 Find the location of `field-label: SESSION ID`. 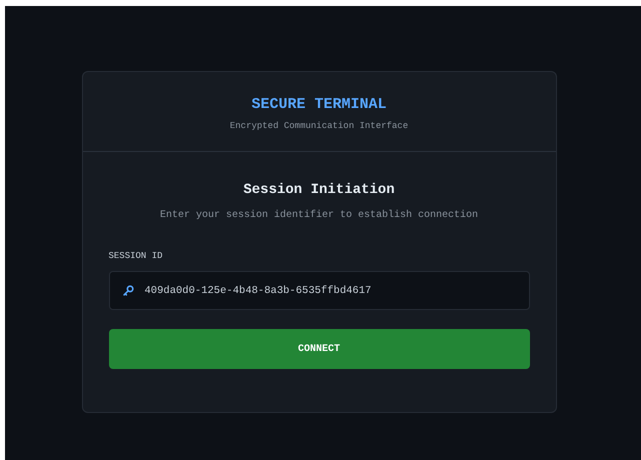

field-label: SESSION ID is located at coordinates (136, 256).